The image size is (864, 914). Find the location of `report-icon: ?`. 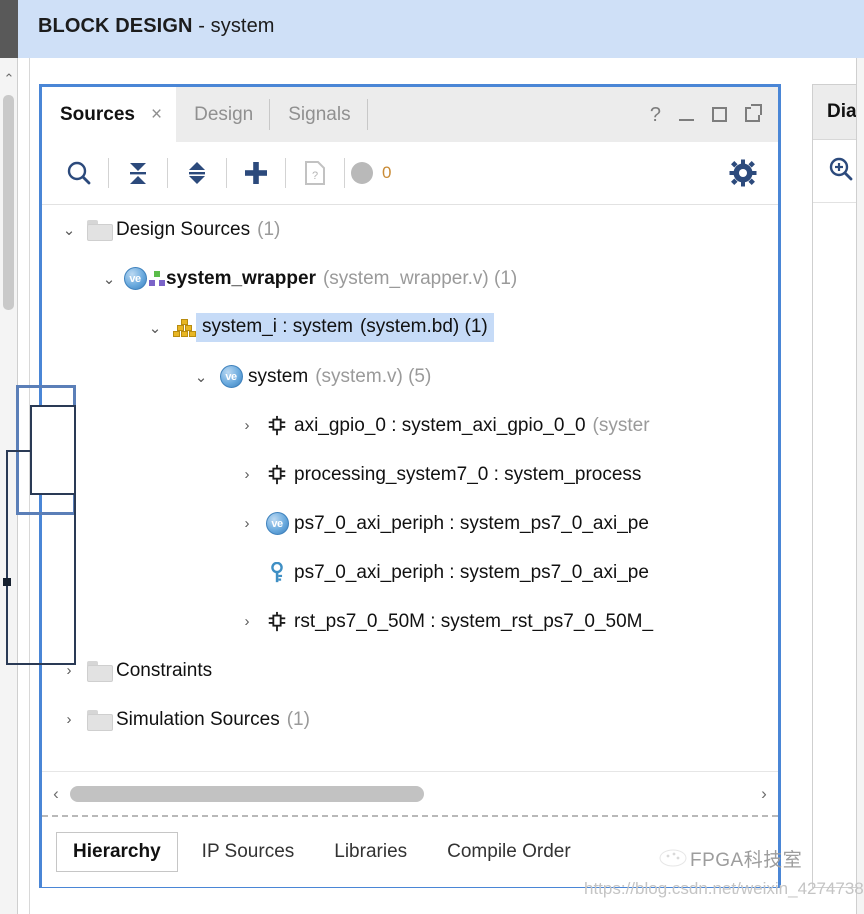

report-icon: ? is located at coordinates (315, 173).